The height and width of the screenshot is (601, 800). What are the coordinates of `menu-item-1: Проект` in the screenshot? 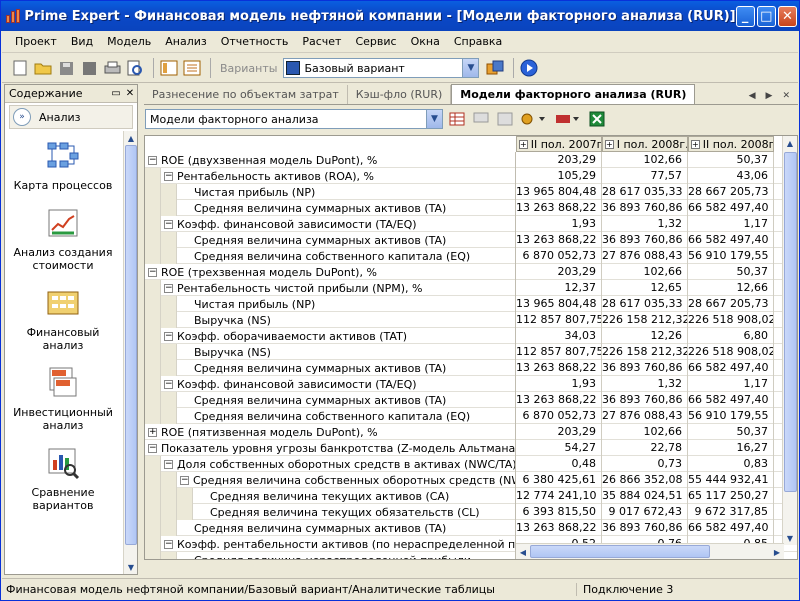 It's located at (36, 41).